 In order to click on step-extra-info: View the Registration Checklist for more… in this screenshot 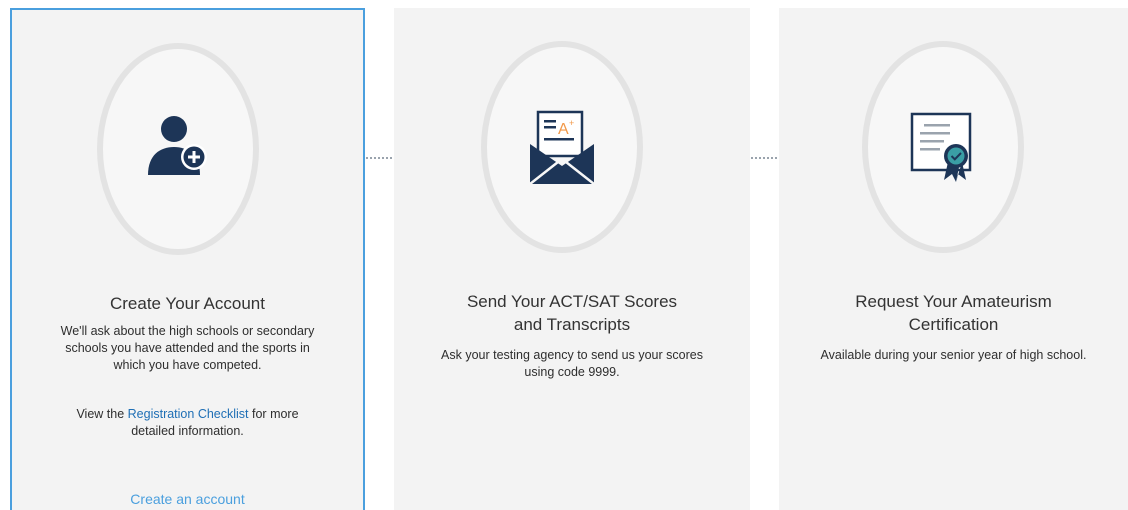, I will do `click(187, 422)`.